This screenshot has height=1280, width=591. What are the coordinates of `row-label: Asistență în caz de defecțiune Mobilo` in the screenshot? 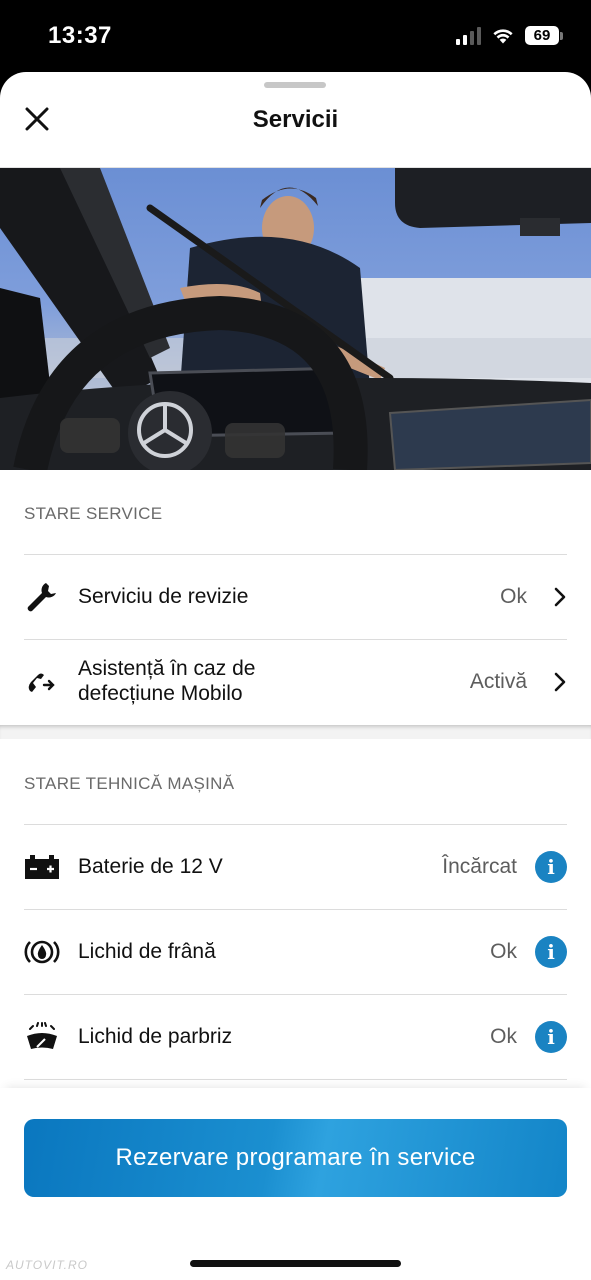 It's located at (167, 681).